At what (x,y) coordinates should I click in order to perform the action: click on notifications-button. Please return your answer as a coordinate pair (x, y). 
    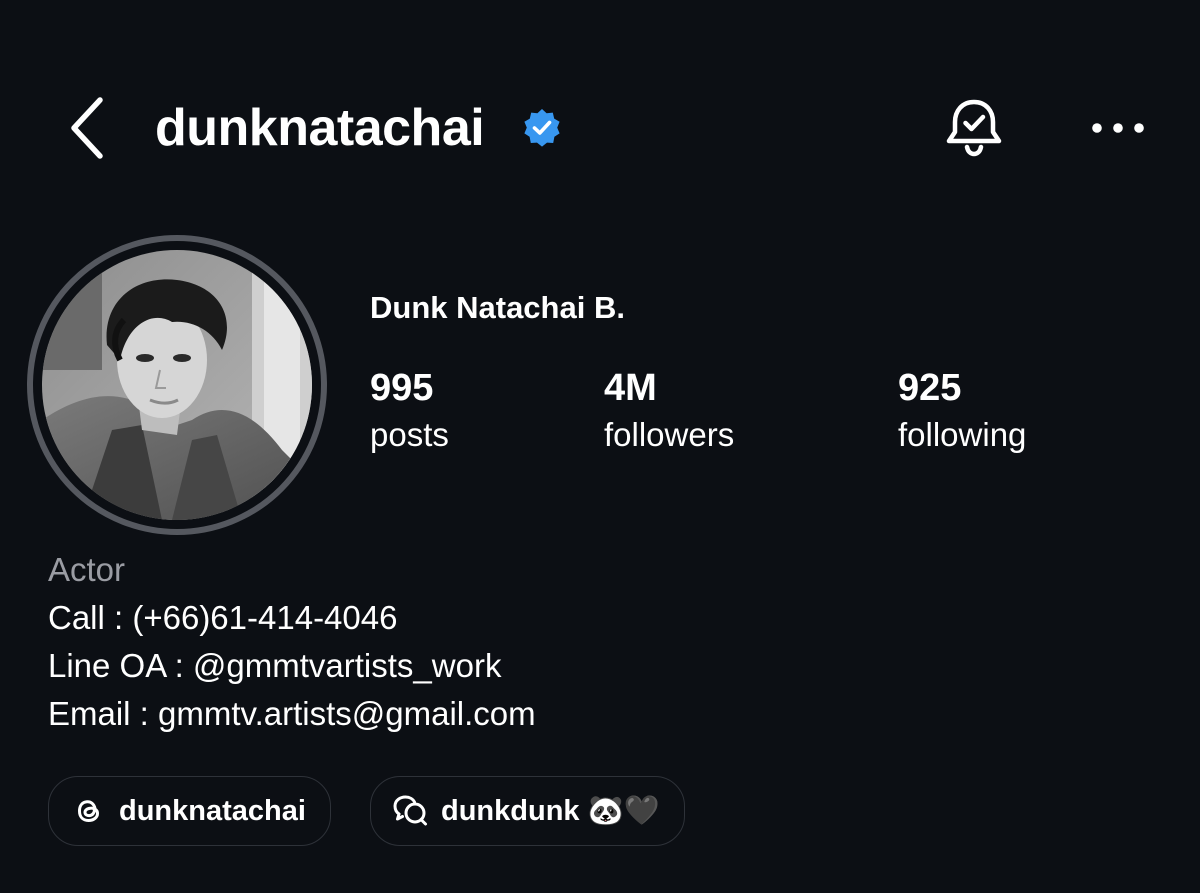
    Looking at the image, I should click on (974, 128).